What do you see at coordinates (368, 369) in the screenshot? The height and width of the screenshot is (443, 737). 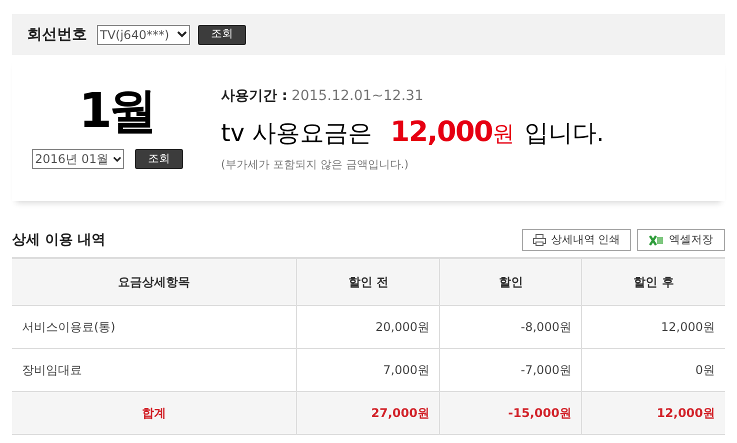 I see `table-cell: 7,000원` at bounding box center [368, 369].